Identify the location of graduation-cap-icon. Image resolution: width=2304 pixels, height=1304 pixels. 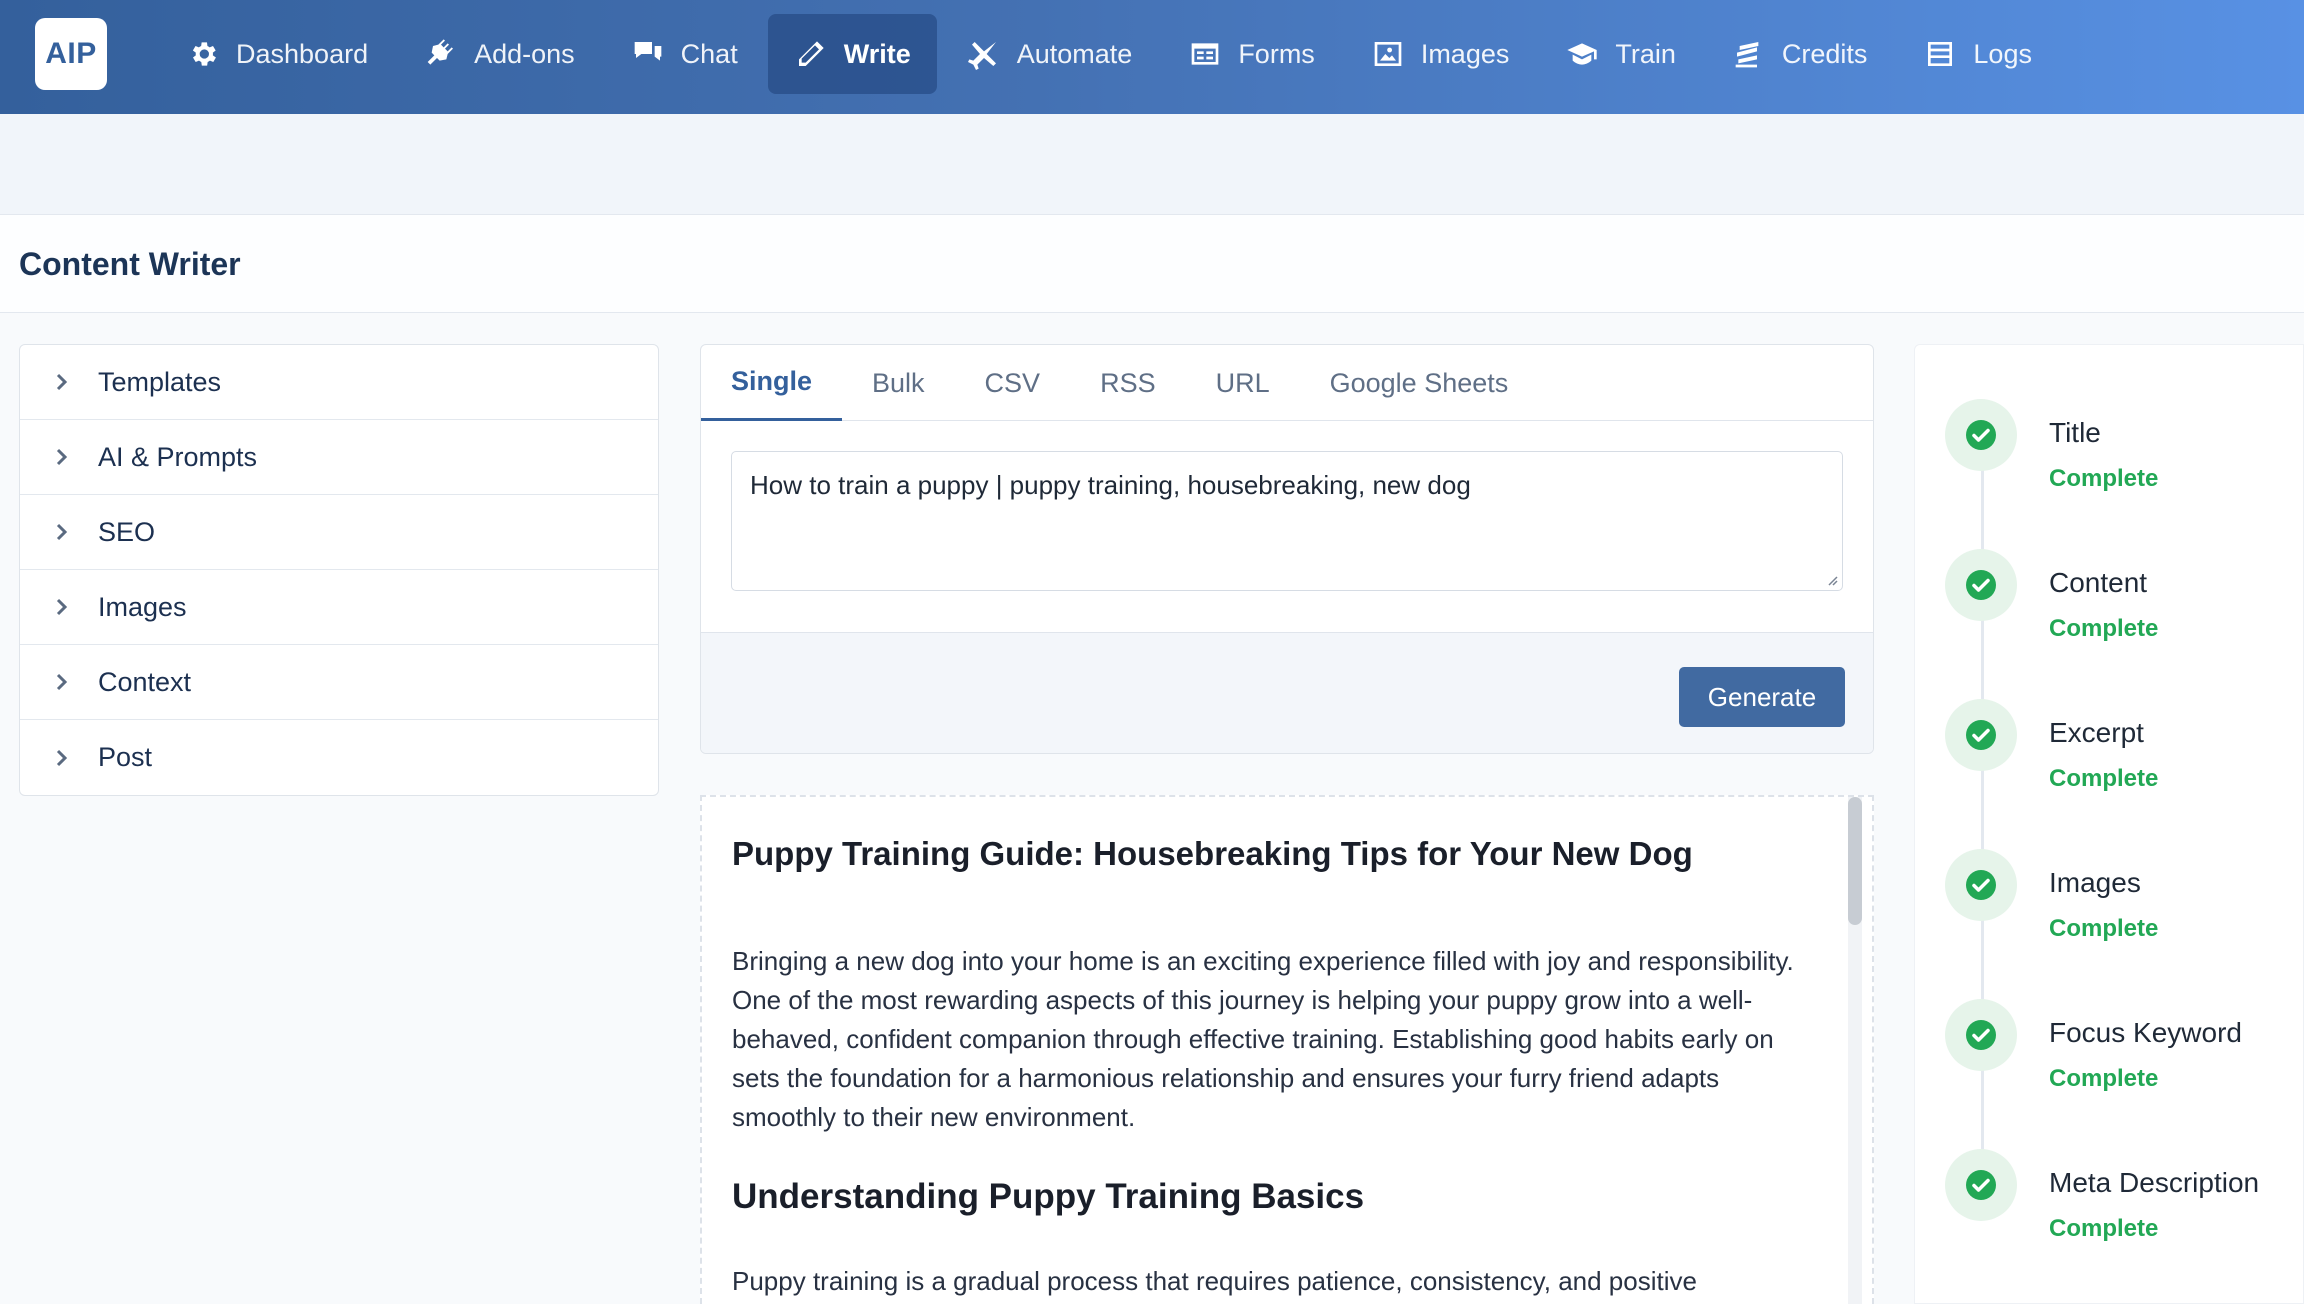
(1582, 54).